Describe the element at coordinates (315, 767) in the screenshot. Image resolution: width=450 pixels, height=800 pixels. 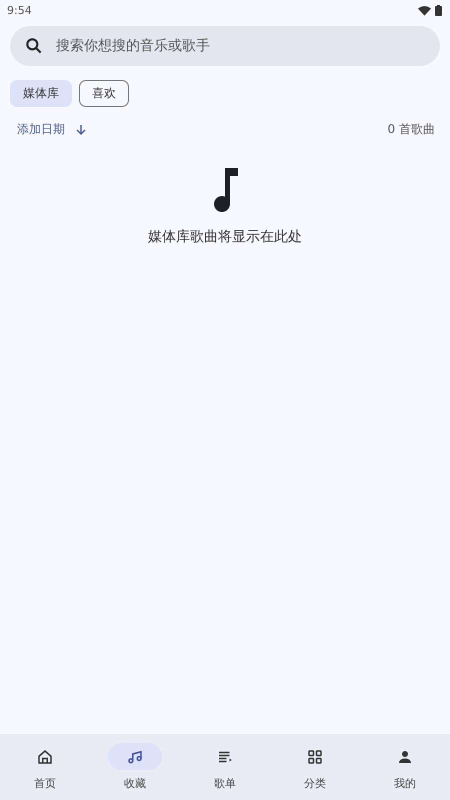
I see `nav-tab: 分类` at that location.